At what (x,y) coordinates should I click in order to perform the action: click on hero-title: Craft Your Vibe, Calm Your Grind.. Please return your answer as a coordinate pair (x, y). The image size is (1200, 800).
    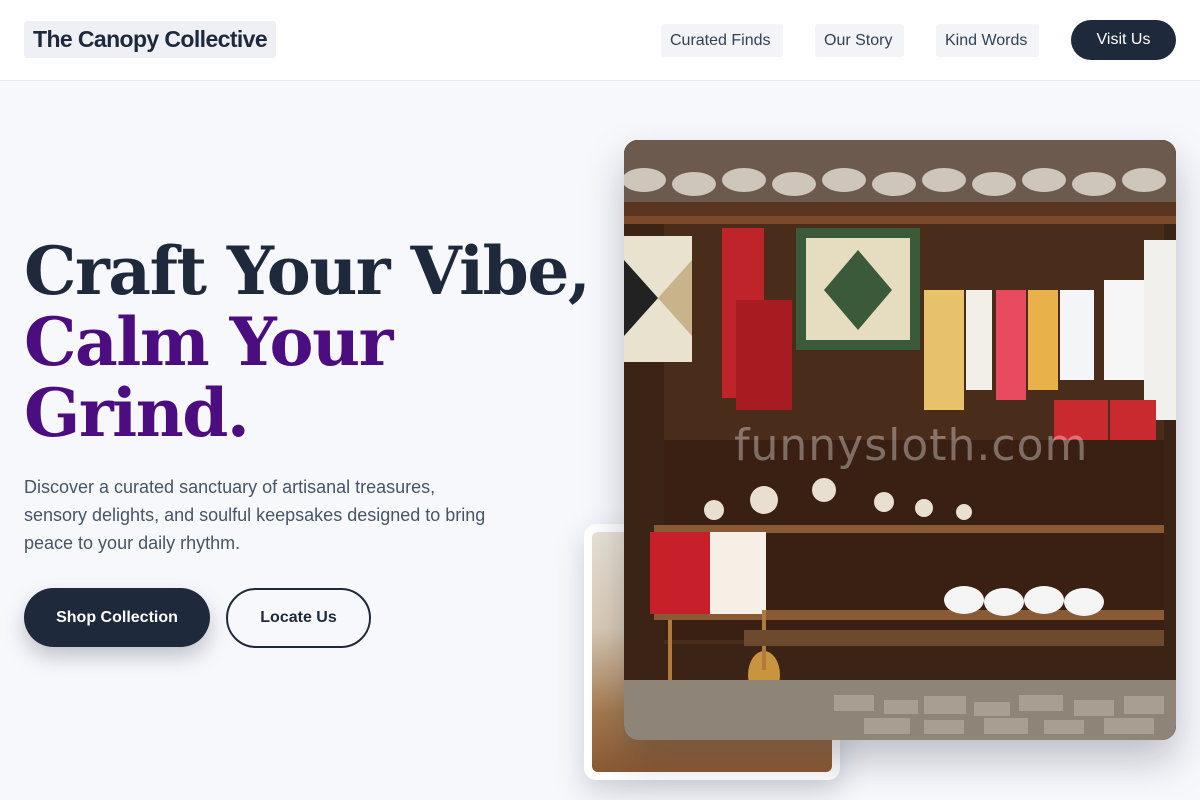
    Looking at the image, I should click on (307, 342).